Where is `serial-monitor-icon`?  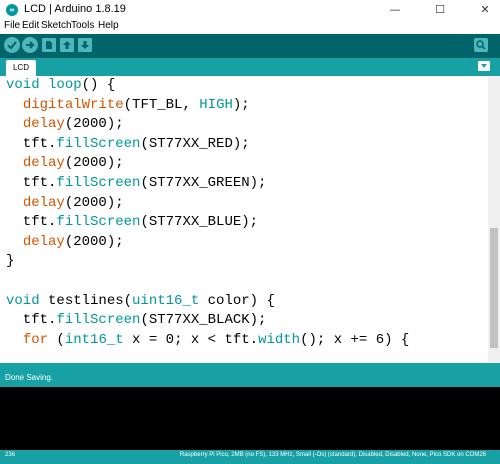
serial-monitor-icon is located at coordinates (481, 45).